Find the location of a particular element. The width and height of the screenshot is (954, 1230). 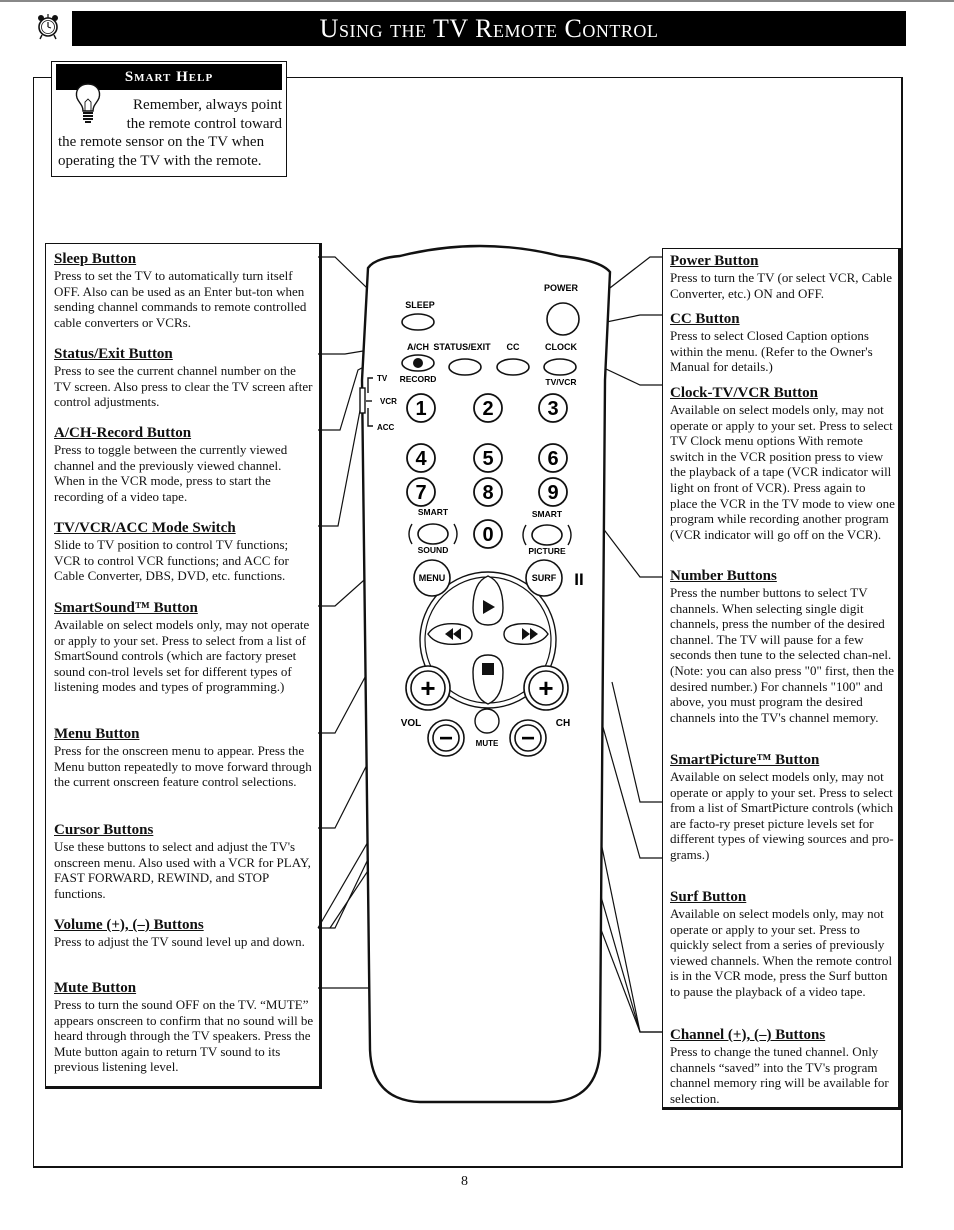

entry-title: Channel (+), (–) Buttons is located at coordinates (748, 1035).